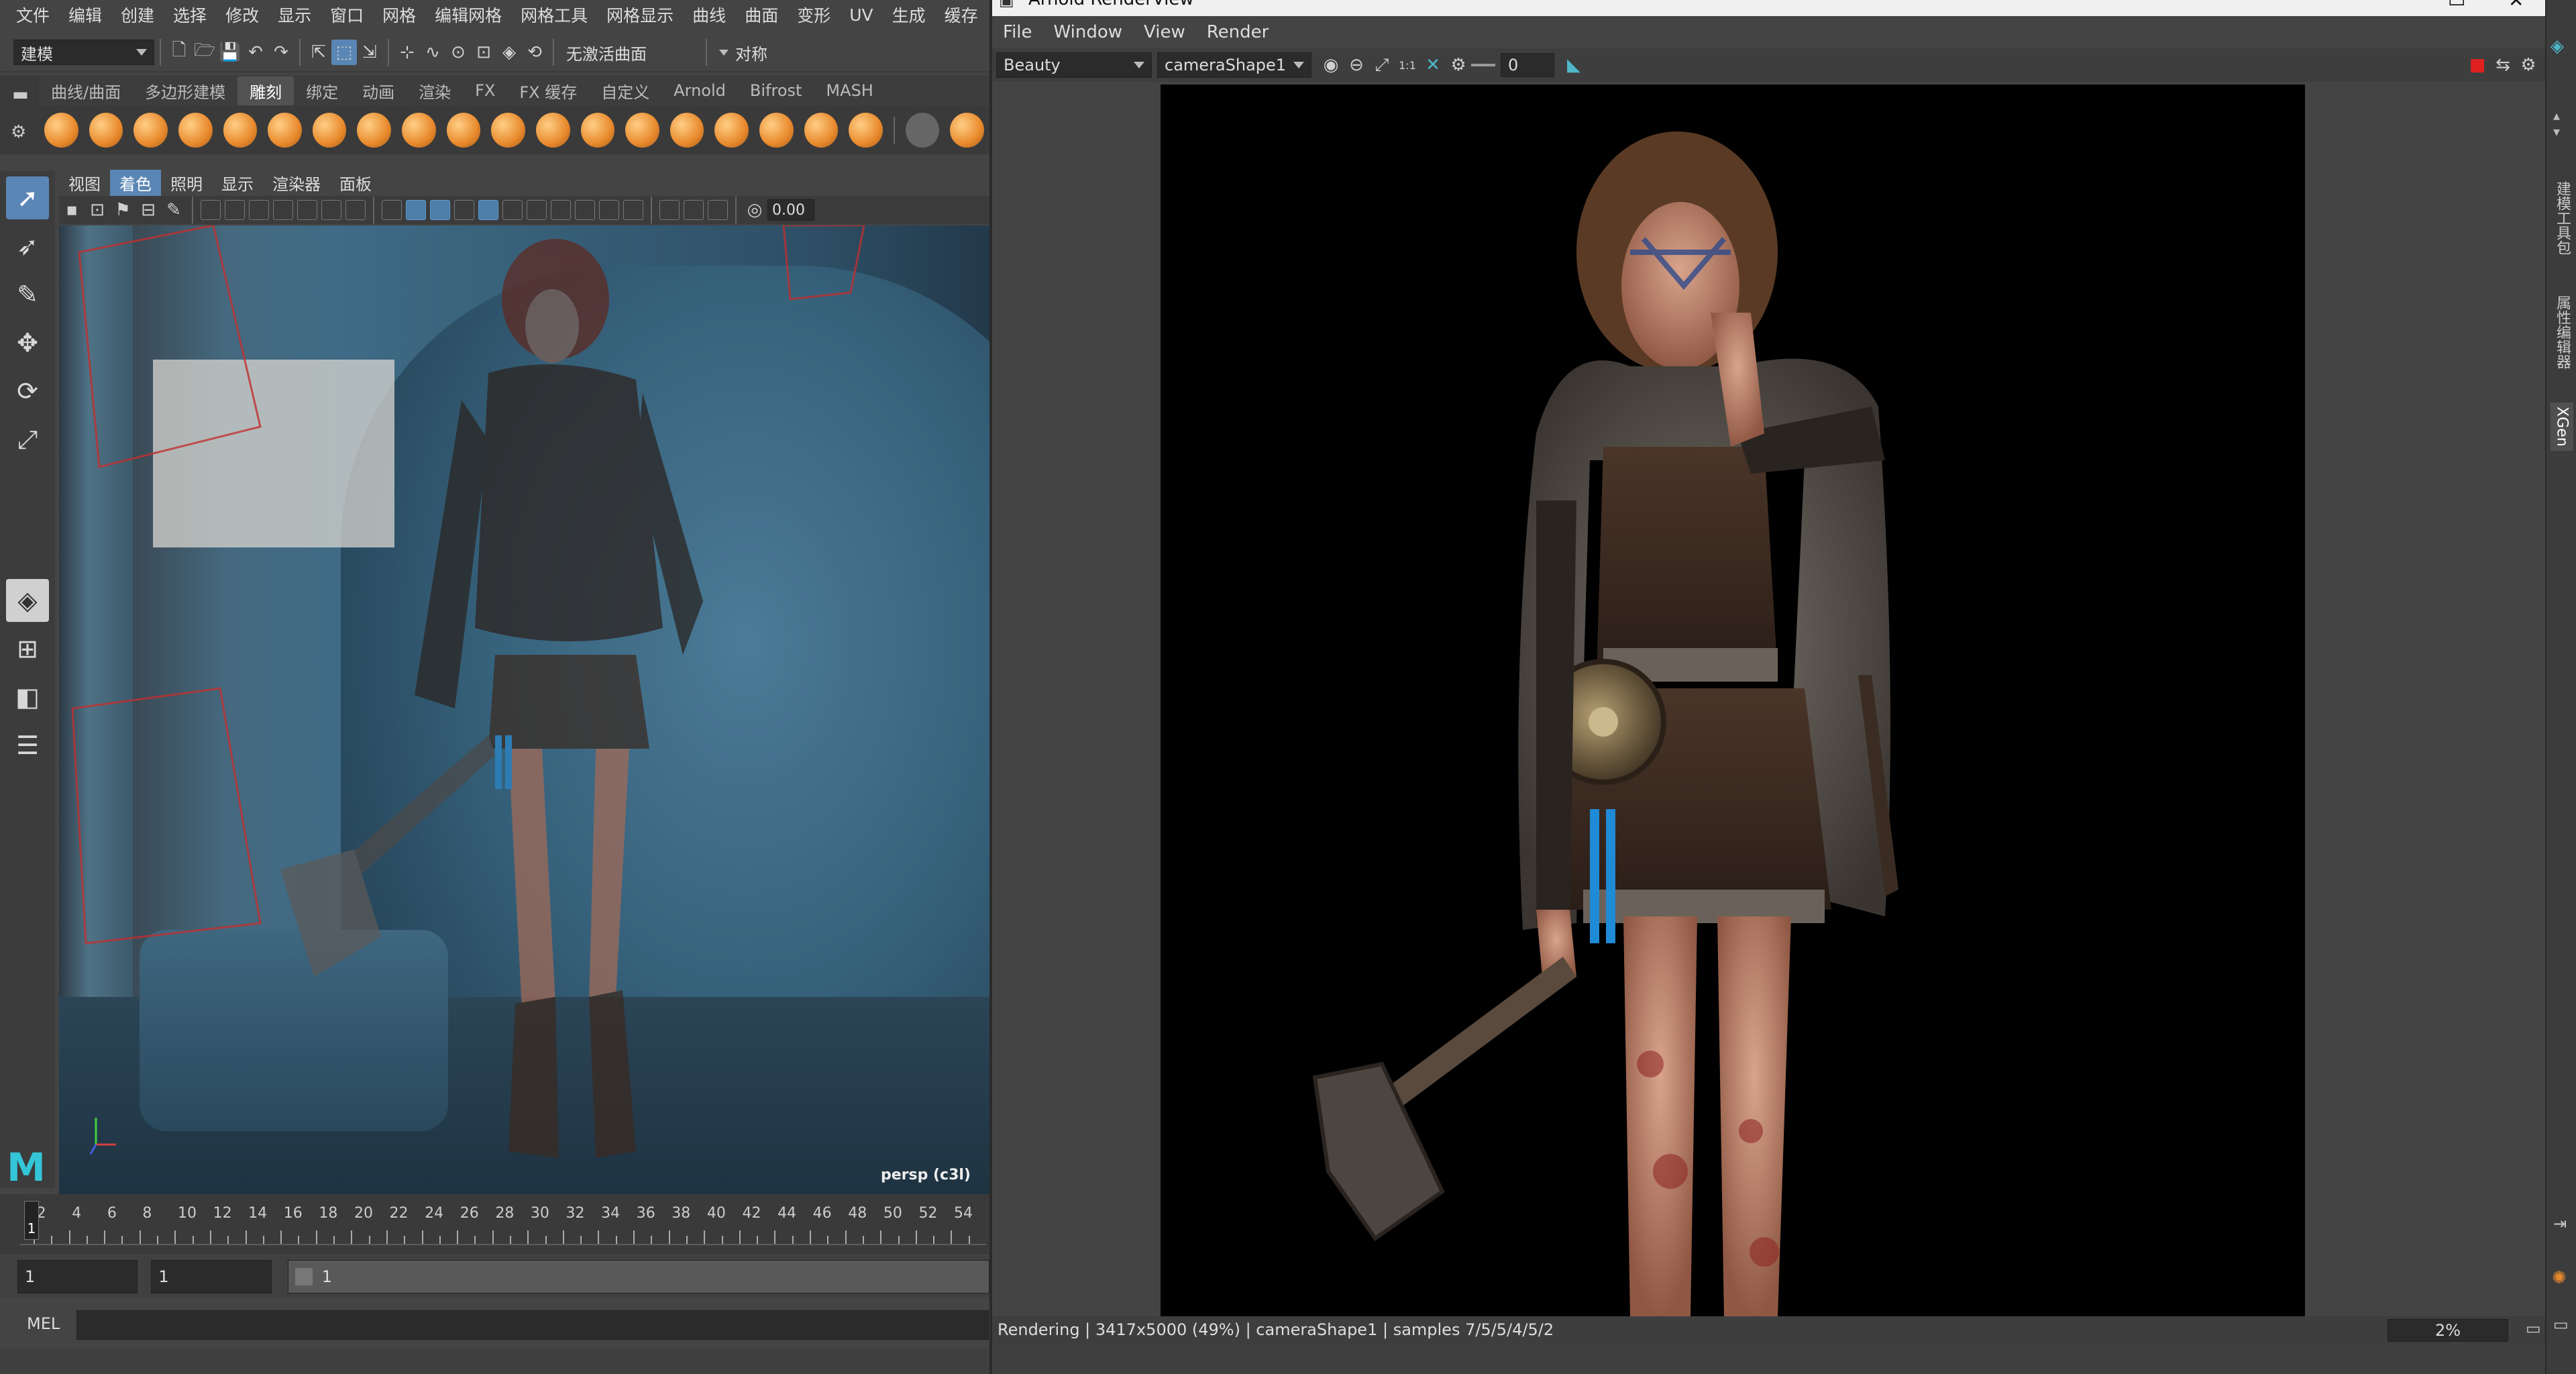 This screenshot has height=1374, width=2576. I want to click on select-component-icon: ⇲, so click(369, 52).